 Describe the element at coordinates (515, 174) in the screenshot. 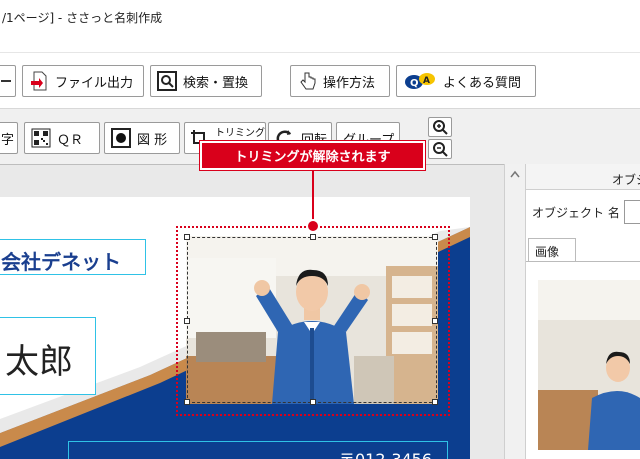

I see `scroll-up-arrow-icon` at that location.